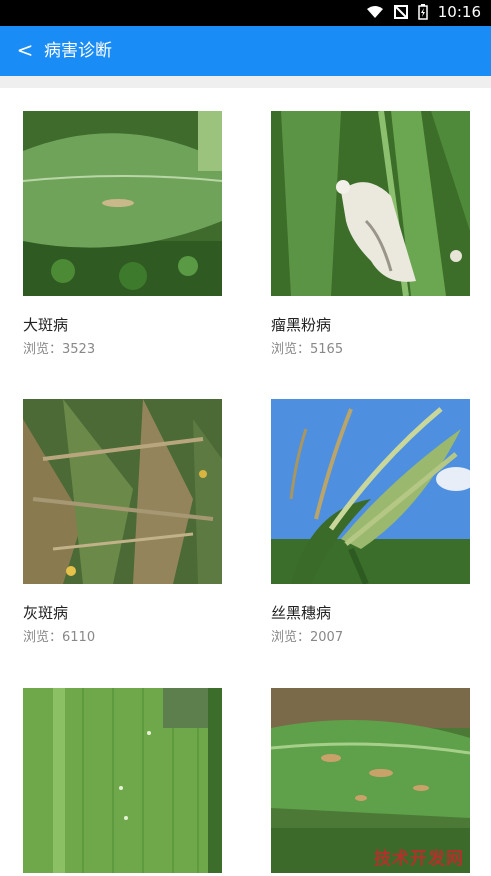 The height and width of the screenshot is (876, 491). What do you see at coordinates (301, 325) in the screenshot?
I see `disease-name: 瘤黑粉病` at bounding box center [301, 325].